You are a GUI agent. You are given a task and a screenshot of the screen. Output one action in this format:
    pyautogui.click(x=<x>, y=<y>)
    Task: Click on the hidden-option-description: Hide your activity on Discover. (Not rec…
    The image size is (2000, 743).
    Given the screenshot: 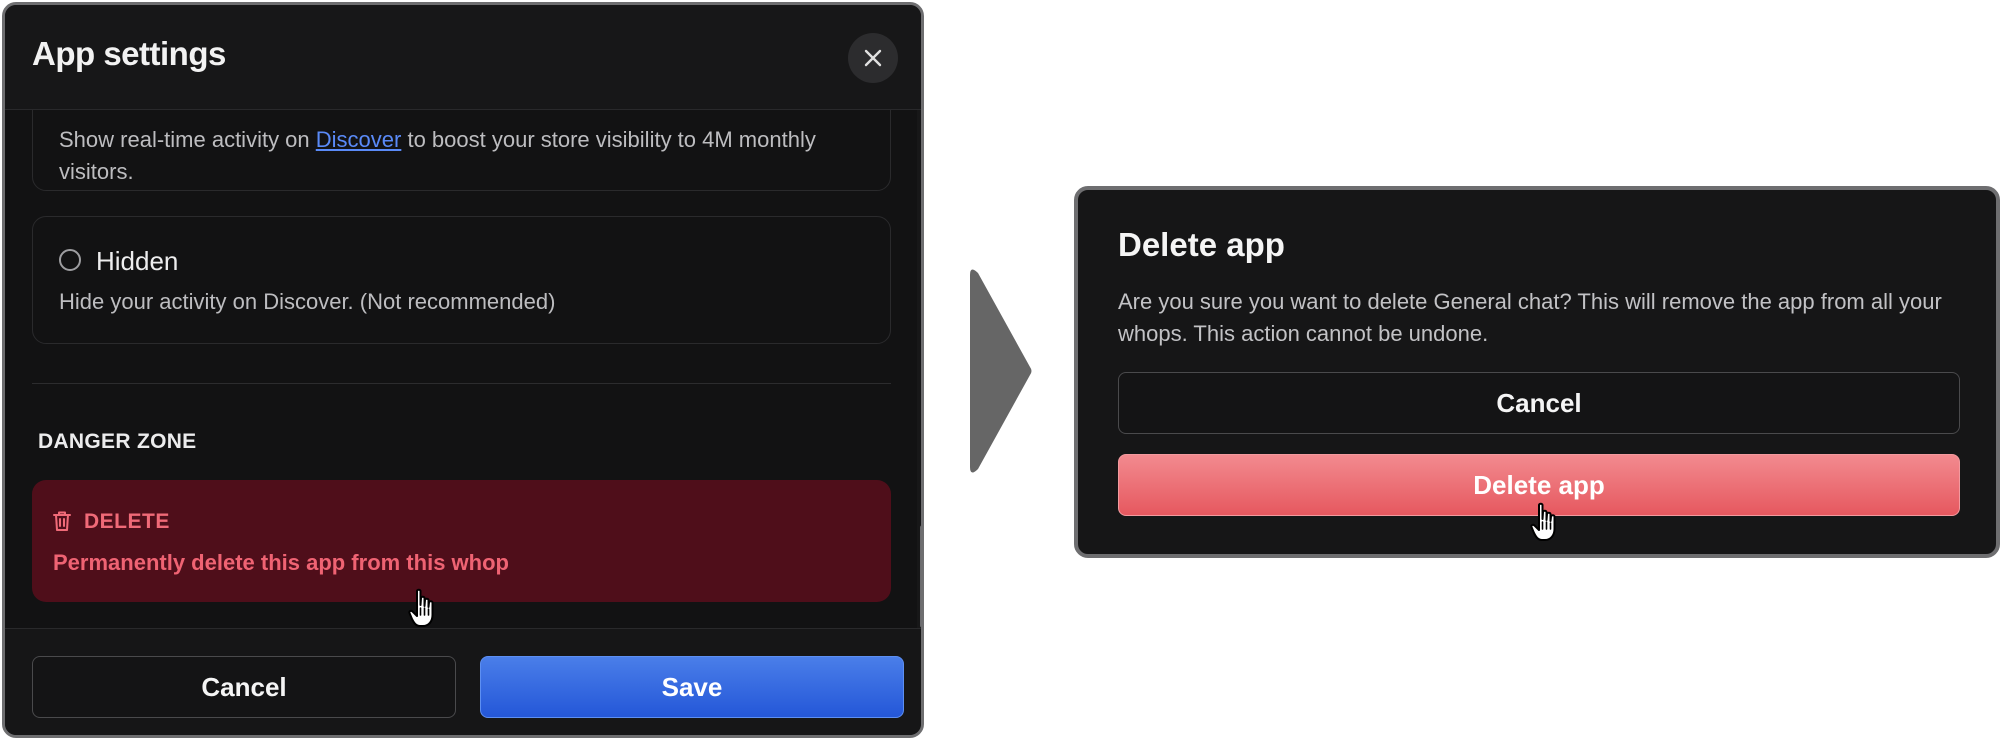 What is the action you would take?
    pyautogui.click(x=307, y=301)
    